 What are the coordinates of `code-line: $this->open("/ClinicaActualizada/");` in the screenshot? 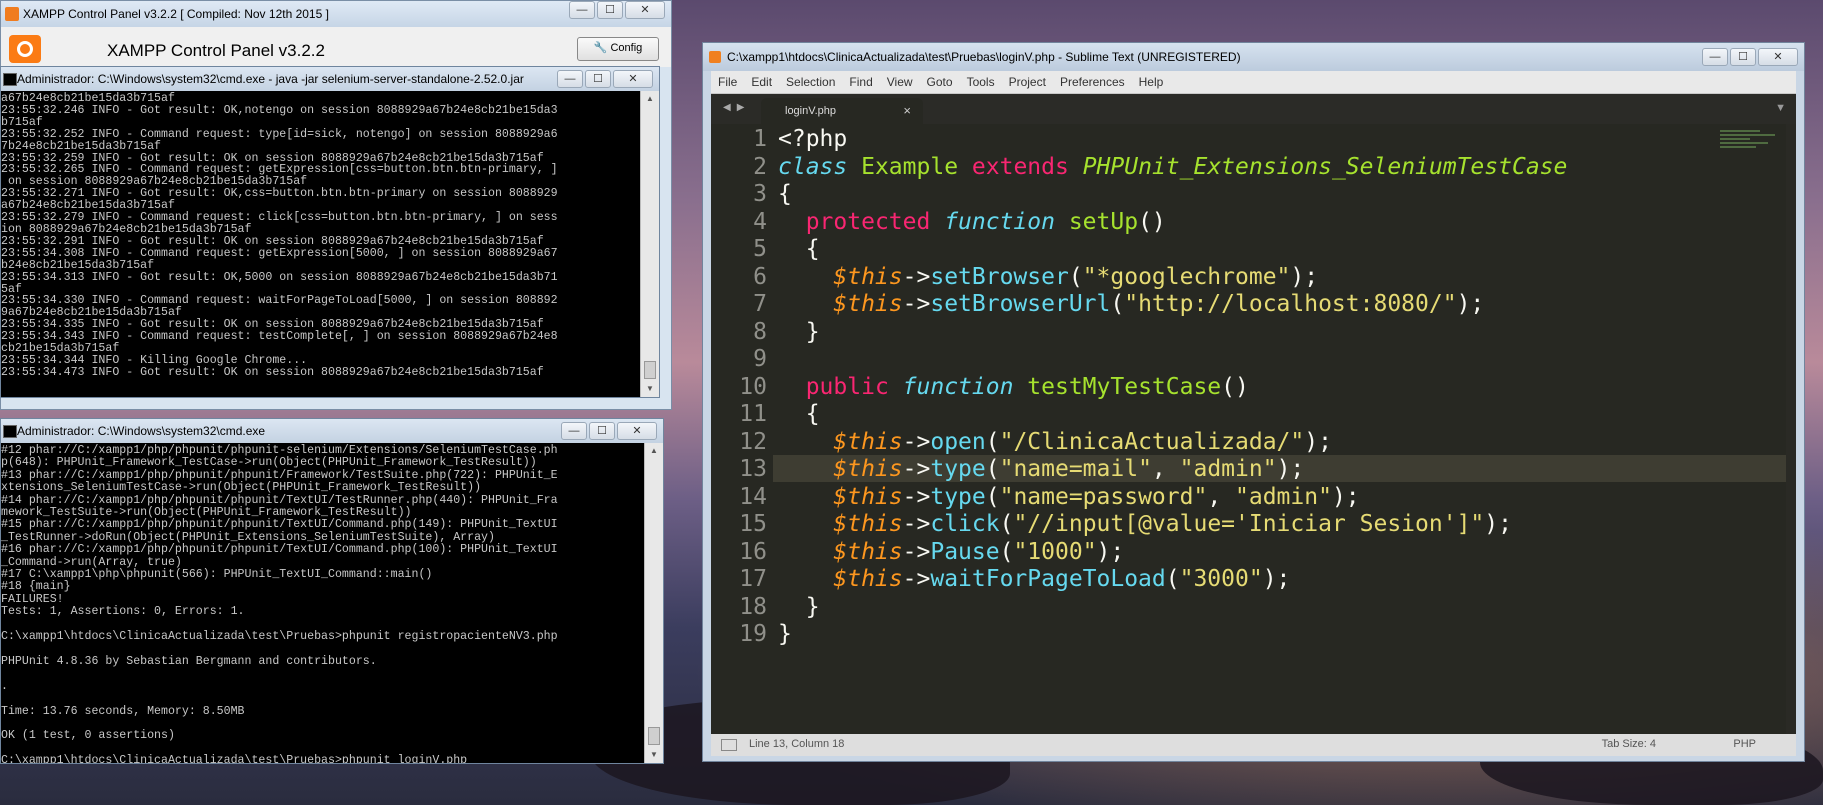 It's located at (1055, 442).